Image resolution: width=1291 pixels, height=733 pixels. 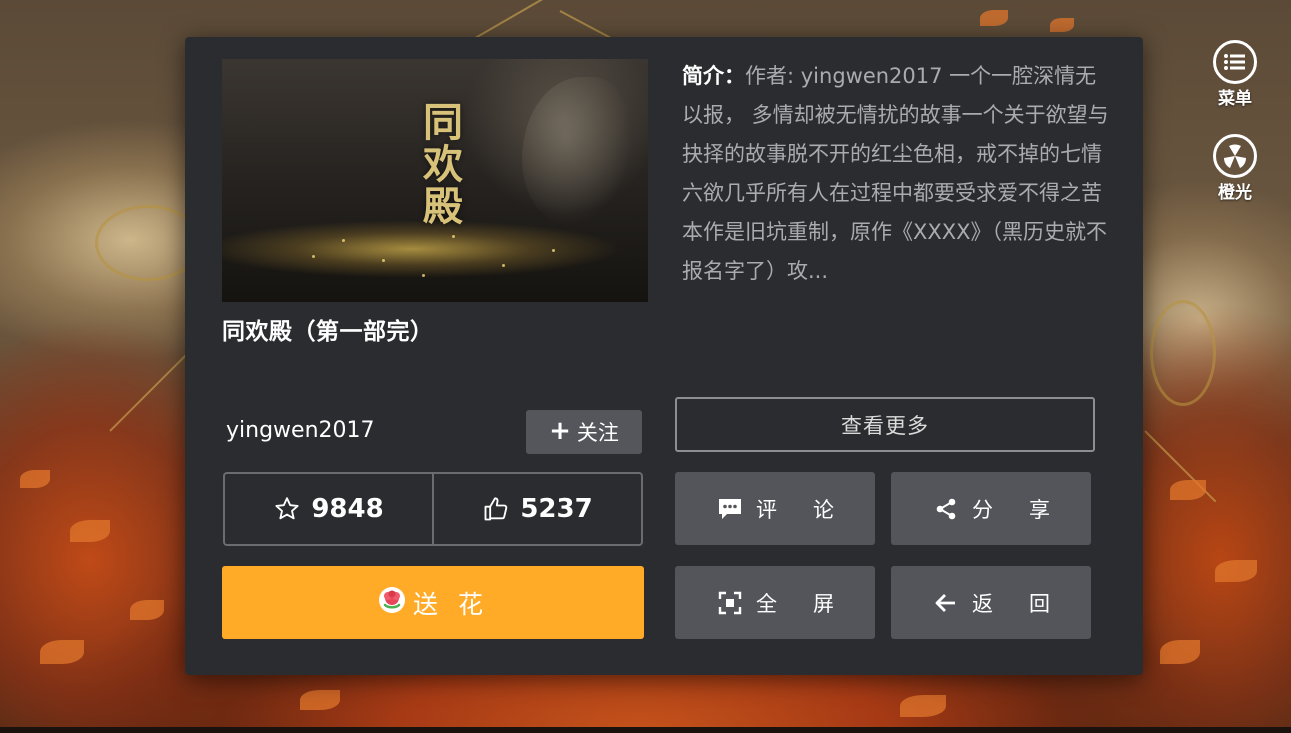 What do you see at coordinates (392, 603) in the screenshot?
I see `flower-icon` at bounding box center [392, 603].